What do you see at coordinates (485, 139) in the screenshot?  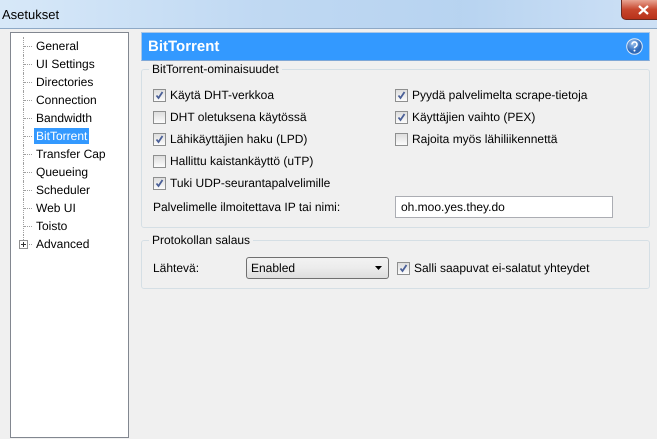 I see `checkbox-label: Rajoita myös lähiliikennettä` at bounding box center [485, 139].